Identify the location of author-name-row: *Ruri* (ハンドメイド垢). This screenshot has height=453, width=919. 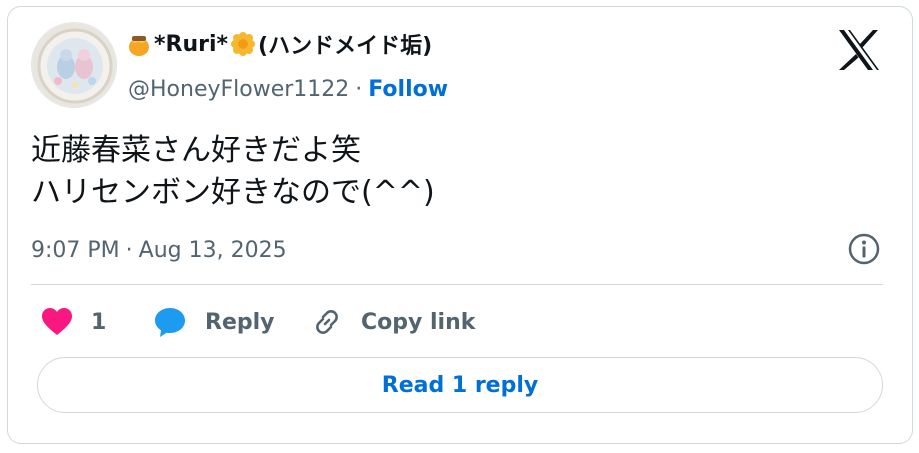
(279, 44).